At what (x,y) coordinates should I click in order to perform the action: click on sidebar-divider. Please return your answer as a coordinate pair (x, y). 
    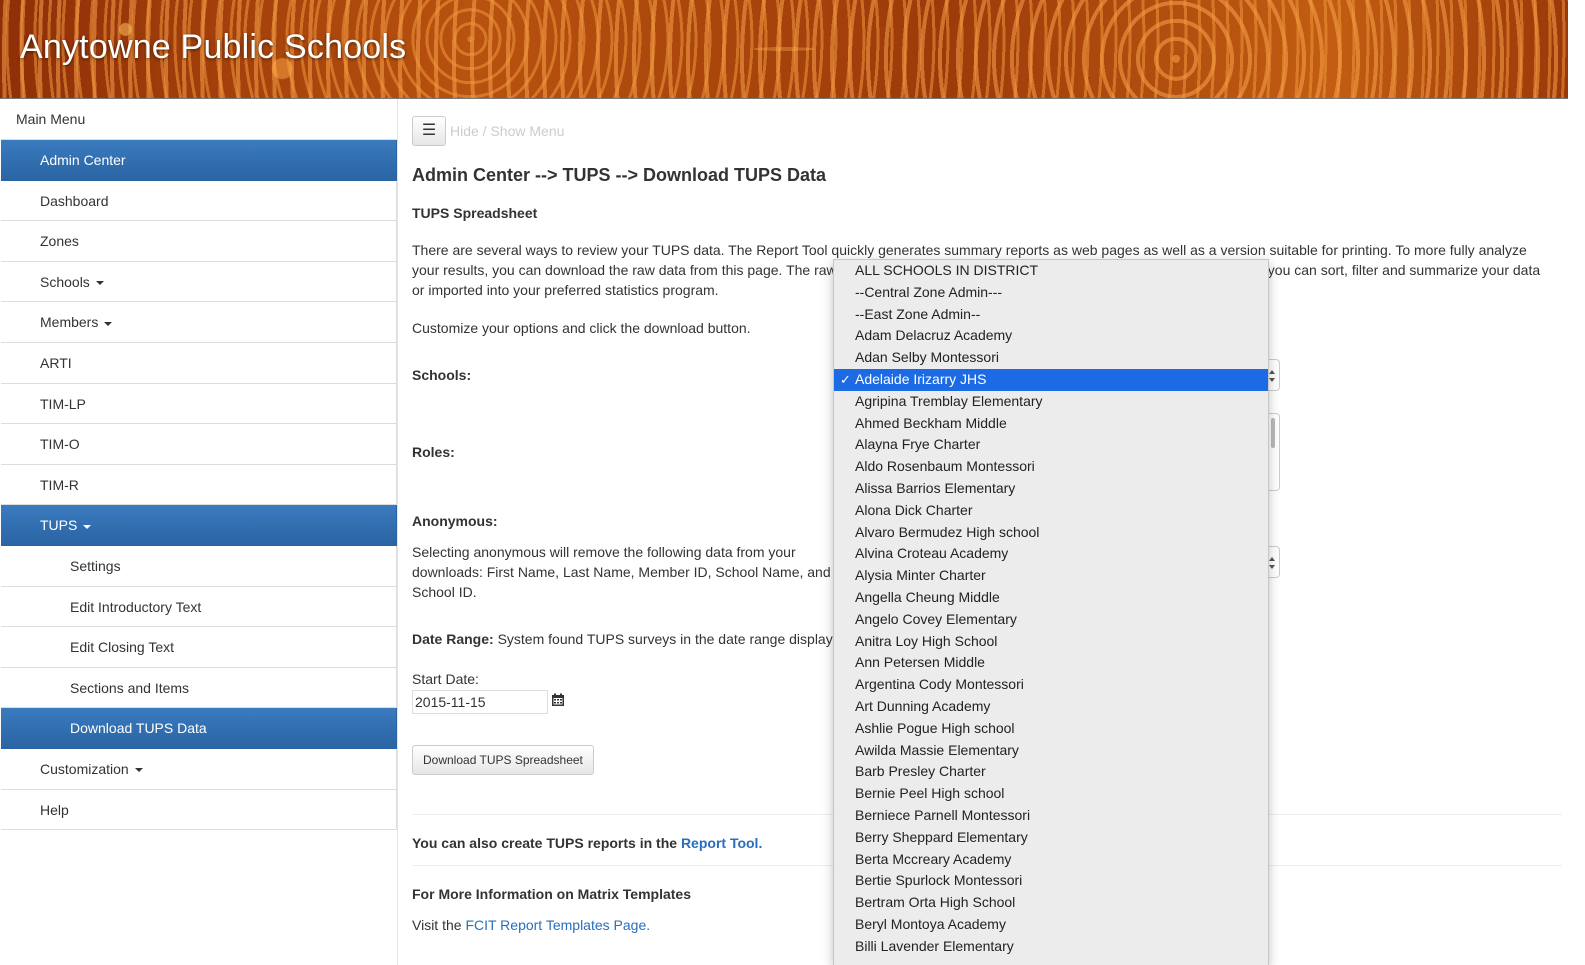
    Looking at the image, I should click on (397, 532).